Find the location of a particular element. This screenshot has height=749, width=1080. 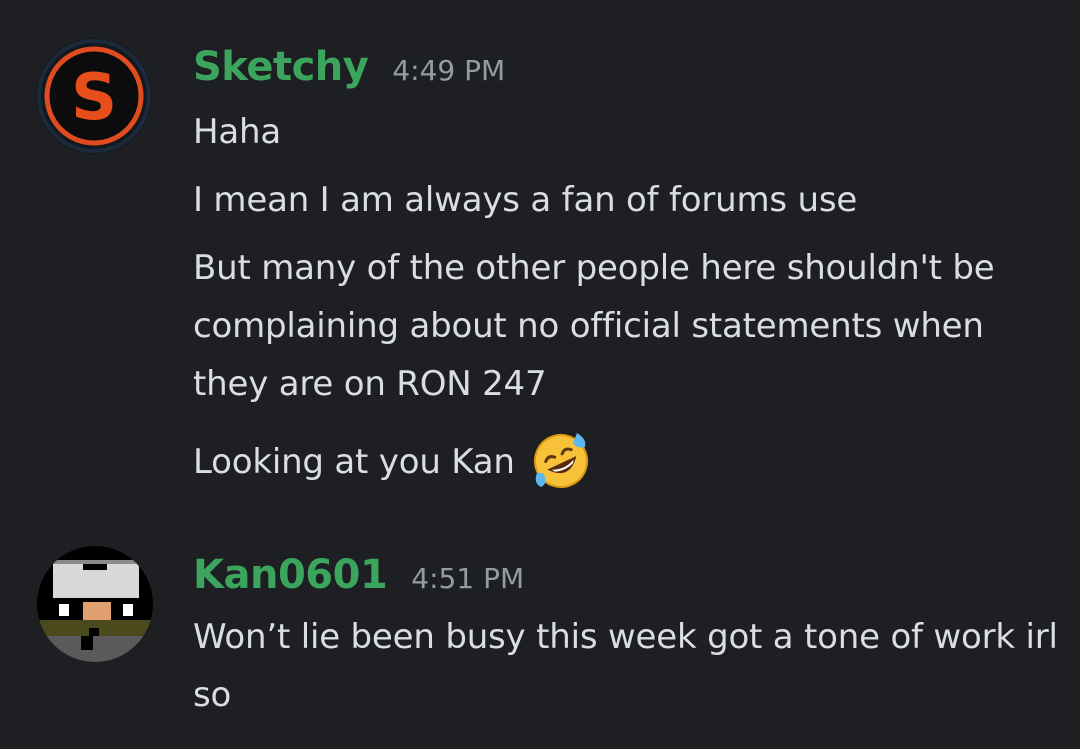

pixel-art-avatar-icon is located at coordinates (95, 604).